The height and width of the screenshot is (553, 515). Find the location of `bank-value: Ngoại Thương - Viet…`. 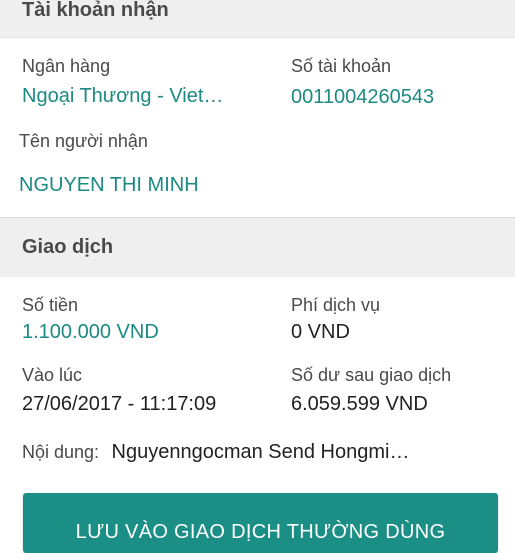

bank-value: Ngoại Thương - Viet… is located at coordinates (123, 96).